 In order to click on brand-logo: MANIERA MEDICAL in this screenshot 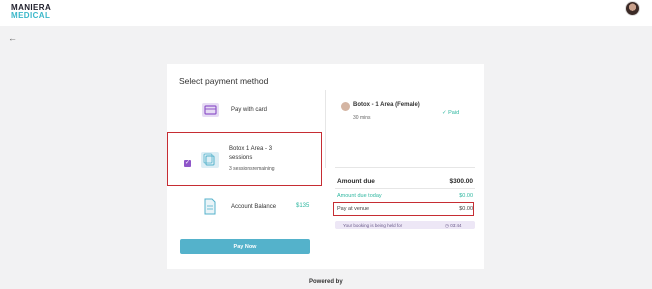, I will do `click(31, 12)`.